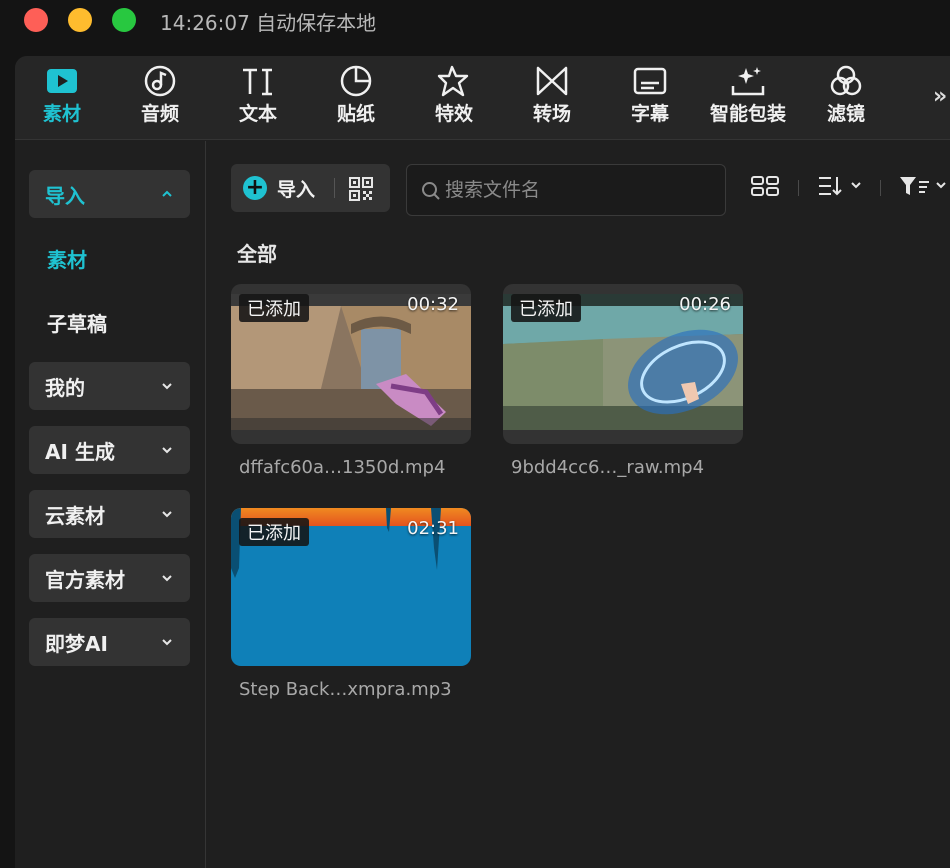  What do you see at coordinates (109, 450) in the screenshot?
I see `sidebar-item-ai-generate: AI 生成` at bounding box center [109, 450].